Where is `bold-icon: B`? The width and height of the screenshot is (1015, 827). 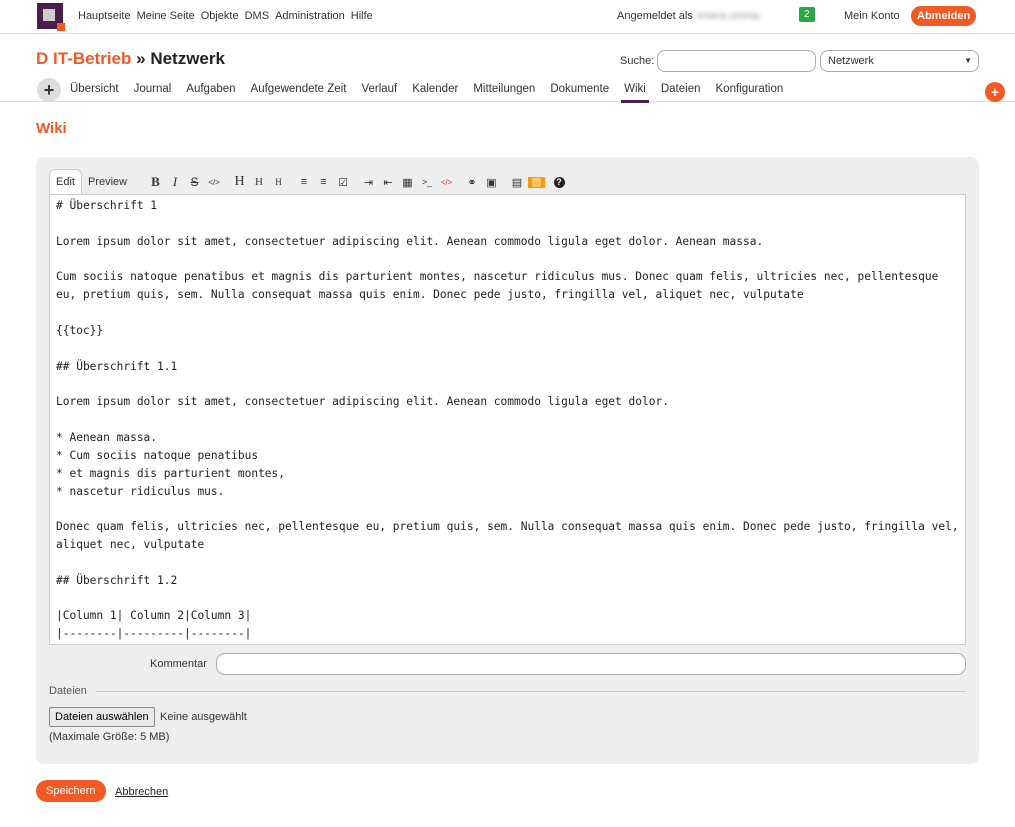 bold-icon: B is located at coordinates (155, 182).